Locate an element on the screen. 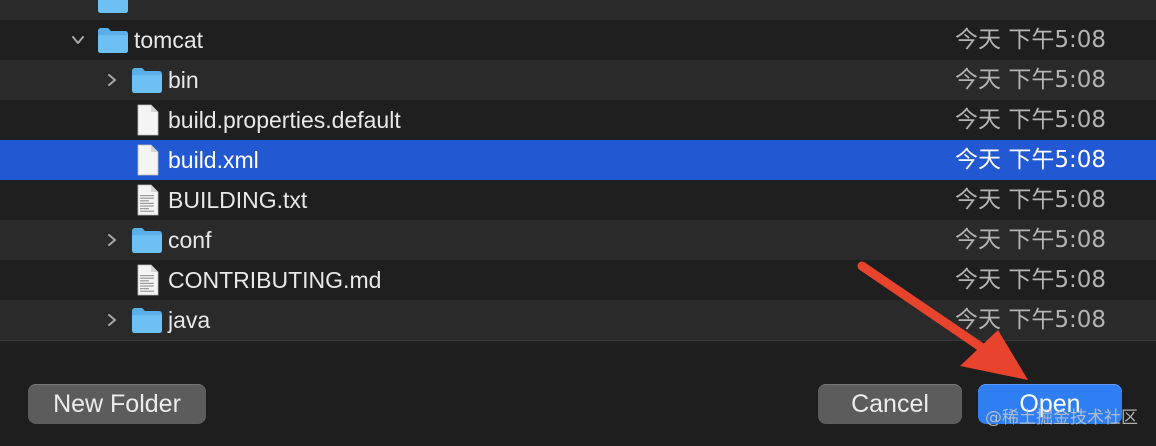 This screenshot has width=1156, height=446. file-row: java 今天 下午5:08 is located at coordinates (578, 320).